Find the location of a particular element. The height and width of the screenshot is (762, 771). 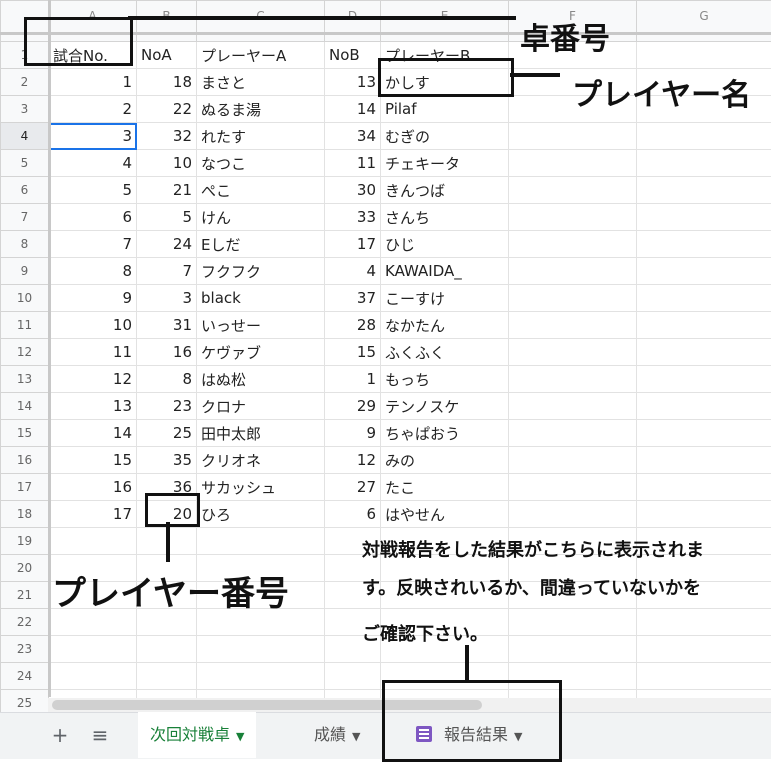

cell-player-a: ひろ is located at coordinates (261, 514).